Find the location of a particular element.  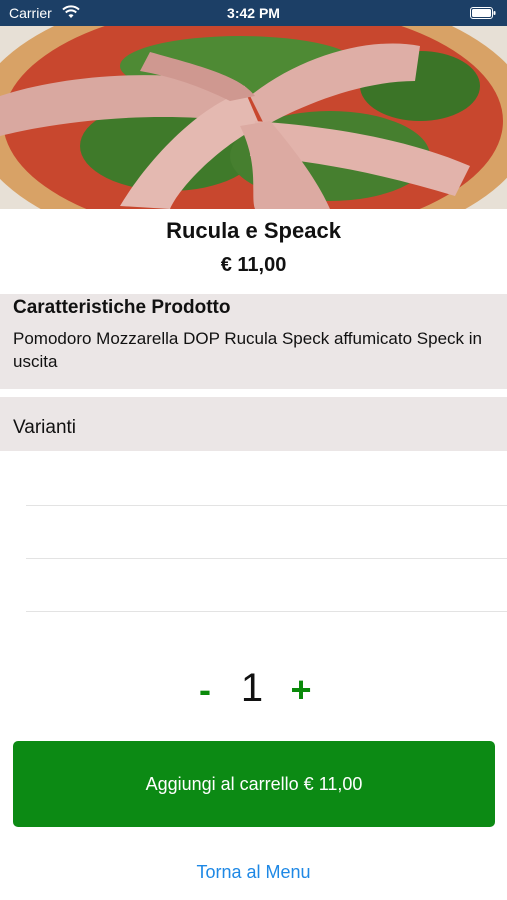

status-bar: Carrier 3:42 PM is located at coordinates (253, 13).